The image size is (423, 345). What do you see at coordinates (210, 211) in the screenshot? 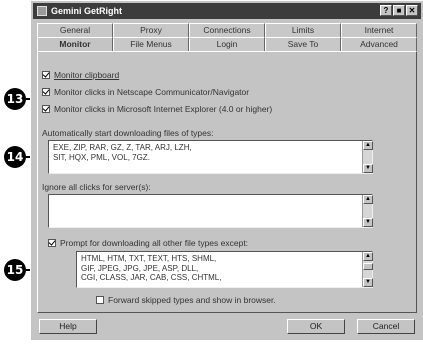
I see `ignore-servers-field` at bounding box center [210, 211].